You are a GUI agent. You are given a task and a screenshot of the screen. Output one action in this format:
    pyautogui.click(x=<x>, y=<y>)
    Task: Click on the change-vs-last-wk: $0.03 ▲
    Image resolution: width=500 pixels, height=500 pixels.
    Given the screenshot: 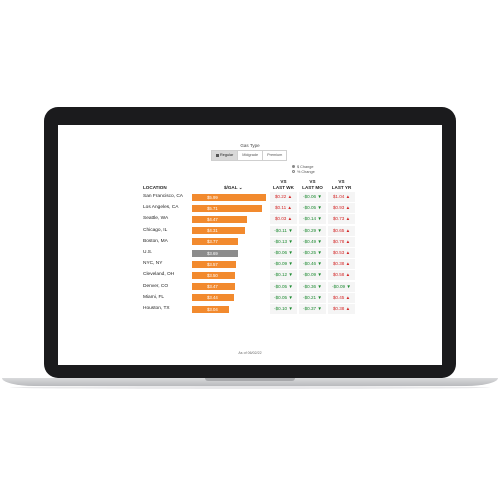 What is the action you would take?
    pyautogui.click(x=283, y=219)
    